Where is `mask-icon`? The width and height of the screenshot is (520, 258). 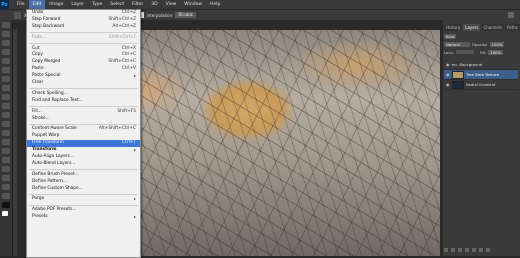 mask-icon is located at coordinates (460, 250).